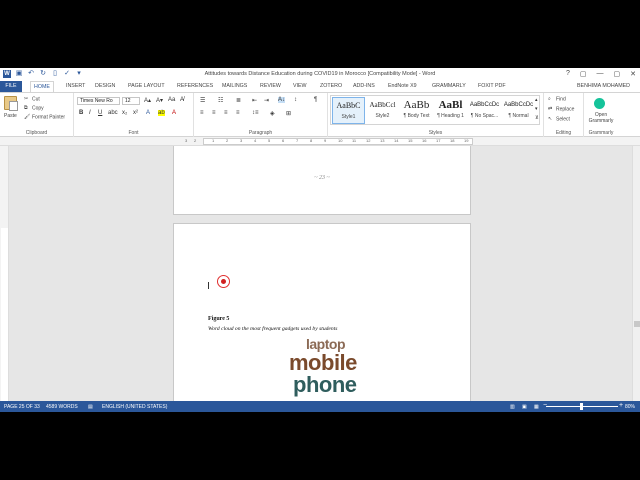  I want to click on copy-icon: ⧉, so click(26, 108).